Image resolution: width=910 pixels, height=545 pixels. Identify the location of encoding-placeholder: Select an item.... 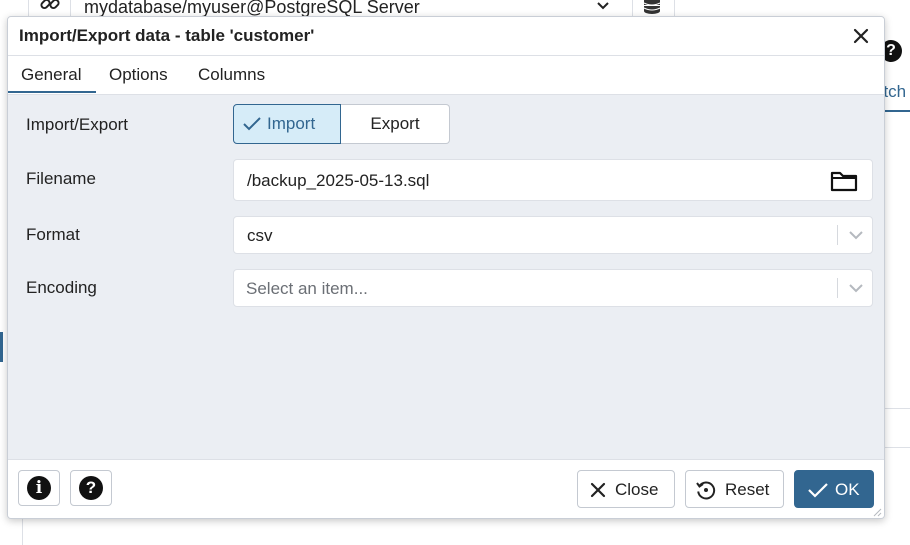
(307, 288).